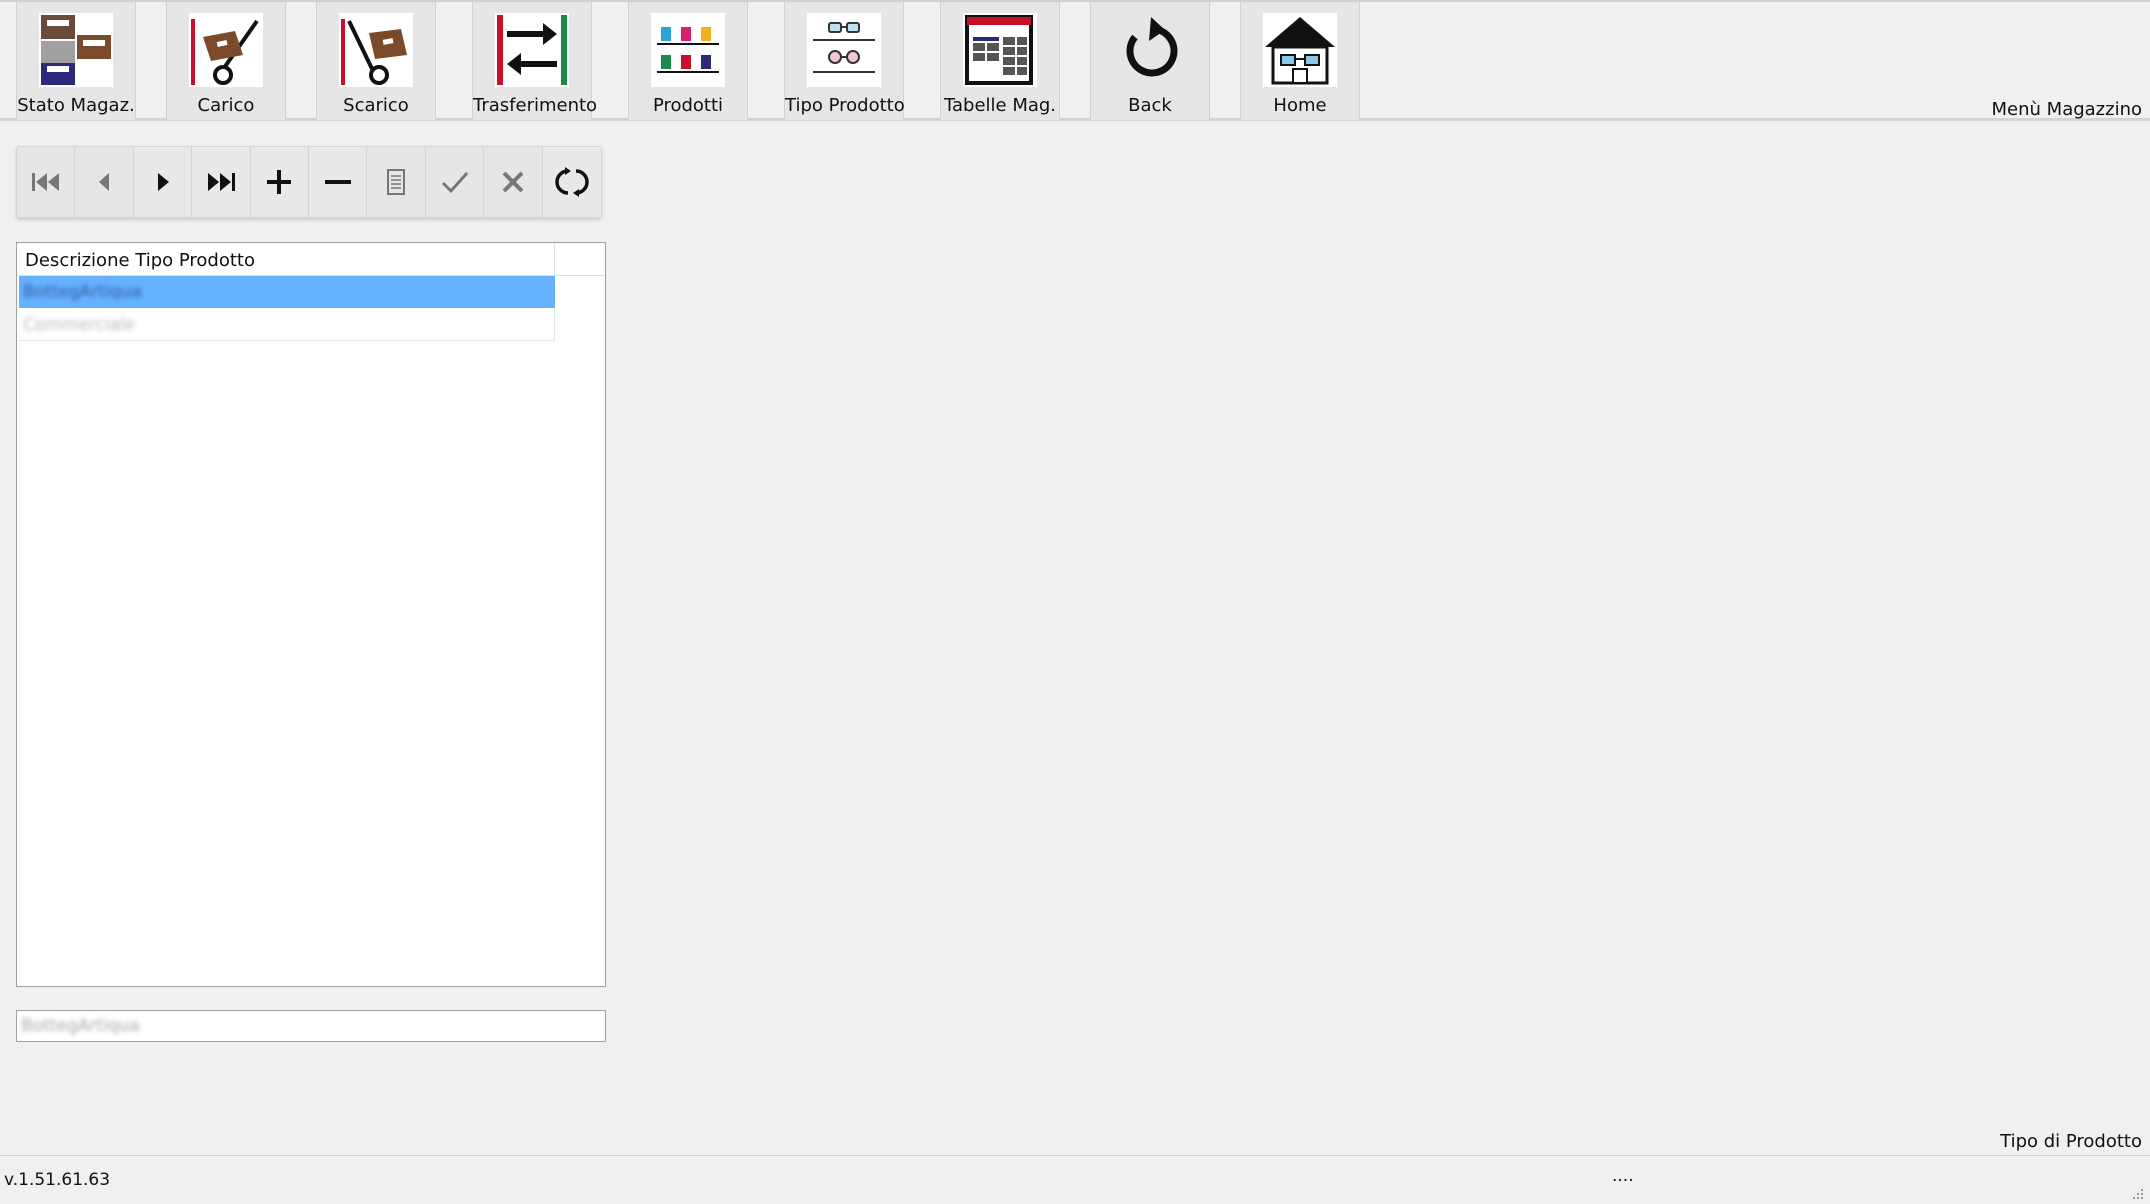  I want to click on delete-record-button, so click(338, 182).